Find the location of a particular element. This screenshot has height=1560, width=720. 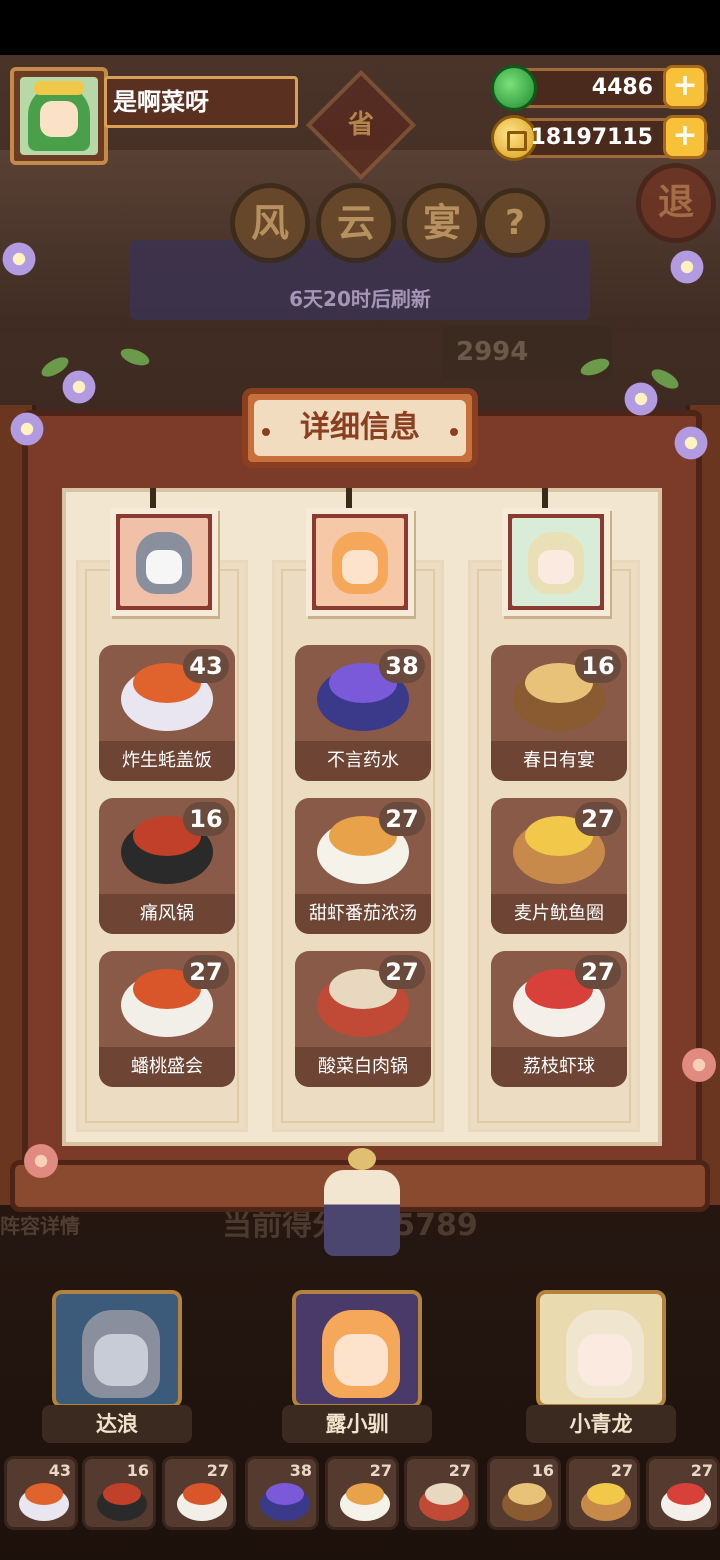

dish-card: 27 甜虾番茄浓汤 is located at coordinates (363, 866).